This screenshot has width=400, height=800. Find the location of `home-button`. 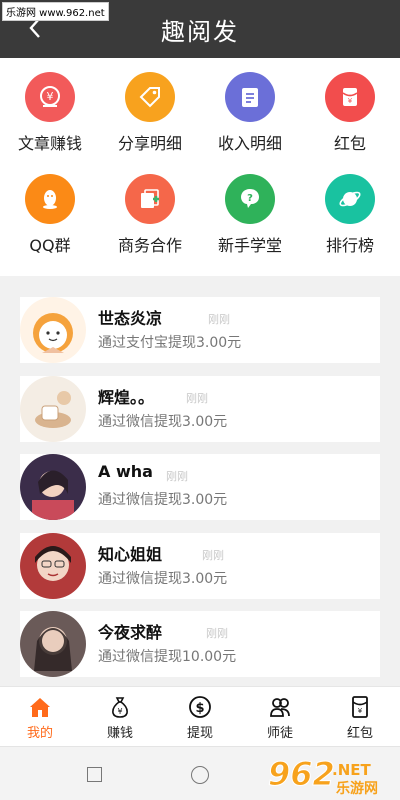

home-button is located at coordinates (200, 775).